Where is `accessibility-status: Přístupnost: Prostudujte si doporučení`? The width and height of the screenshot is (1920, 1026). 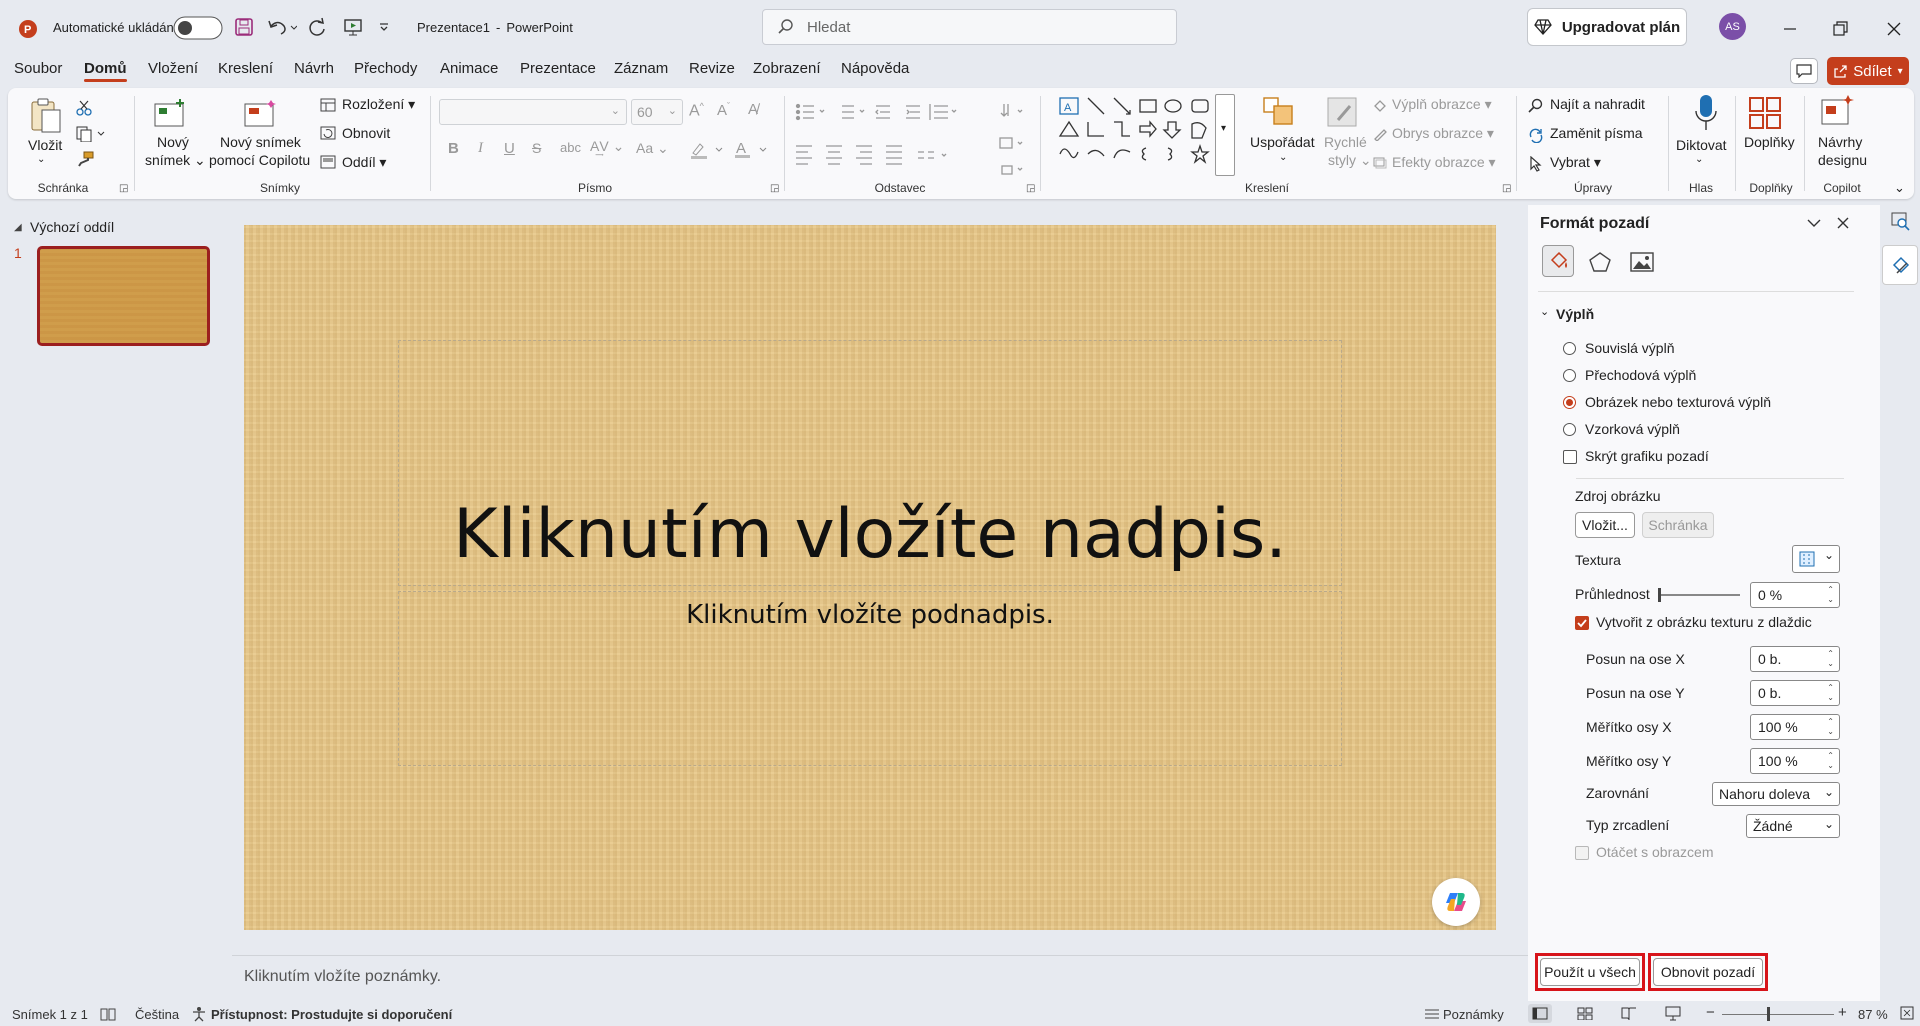 accessibility-status: Přístupnost: Prostudujte si doporučení is located at coordinates (331, 1014).